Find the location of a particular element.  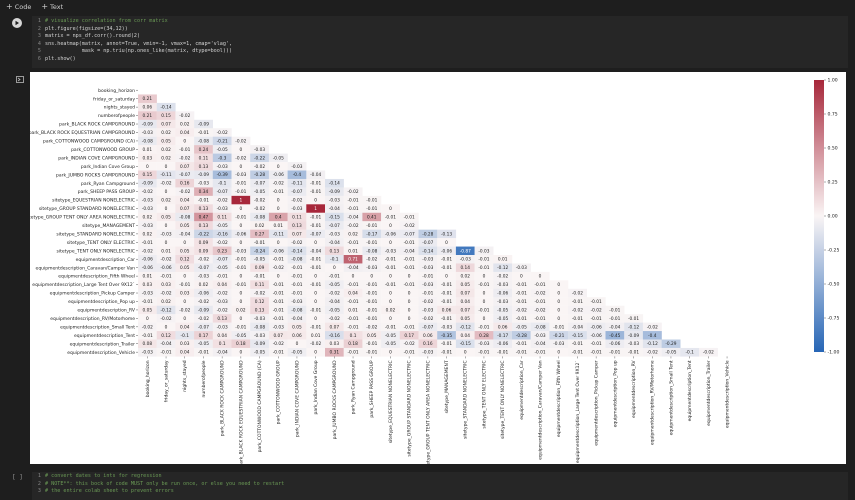

run-cell-button is located at coordinates (17, 23).